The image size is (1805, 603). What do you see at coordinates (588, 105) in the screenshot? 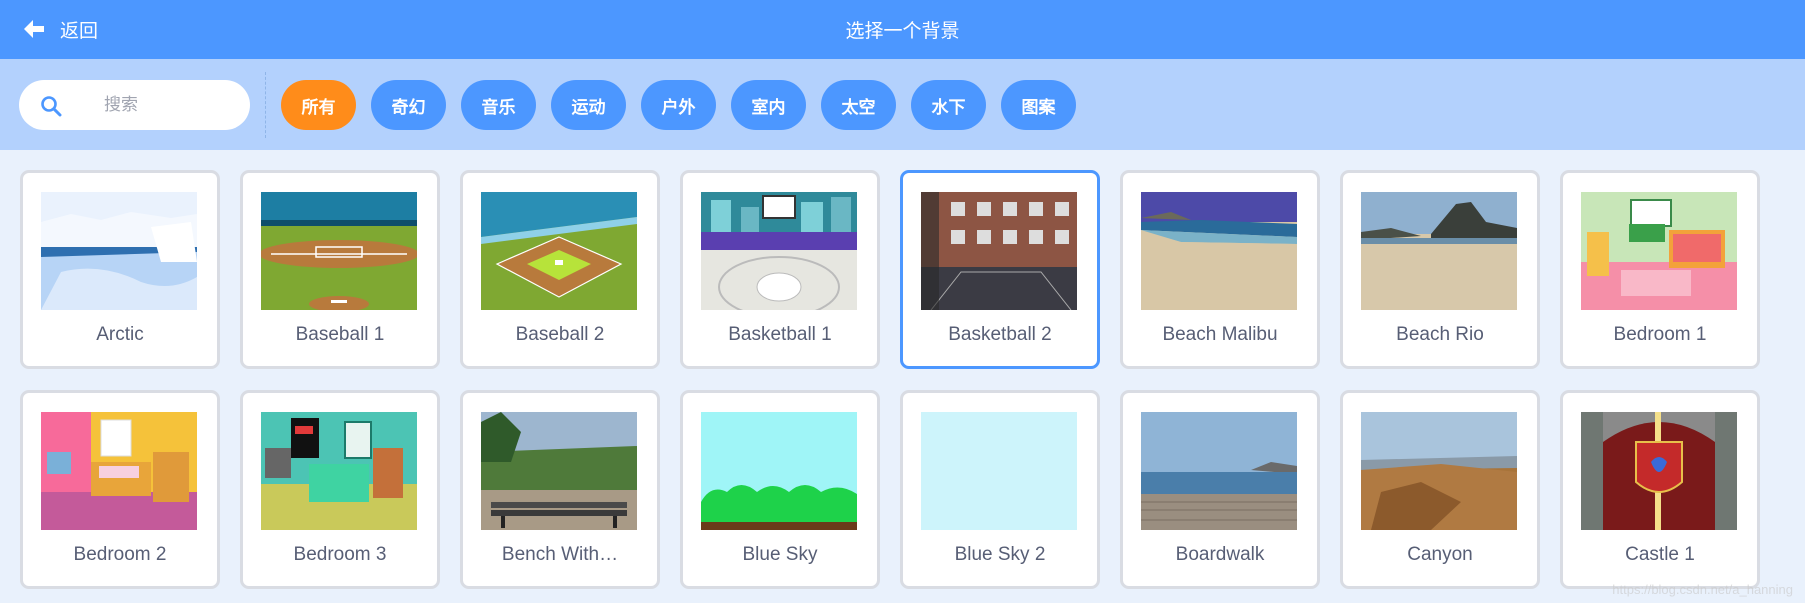
I see `tag-sports: 运动` at bounding box center [588, 105].